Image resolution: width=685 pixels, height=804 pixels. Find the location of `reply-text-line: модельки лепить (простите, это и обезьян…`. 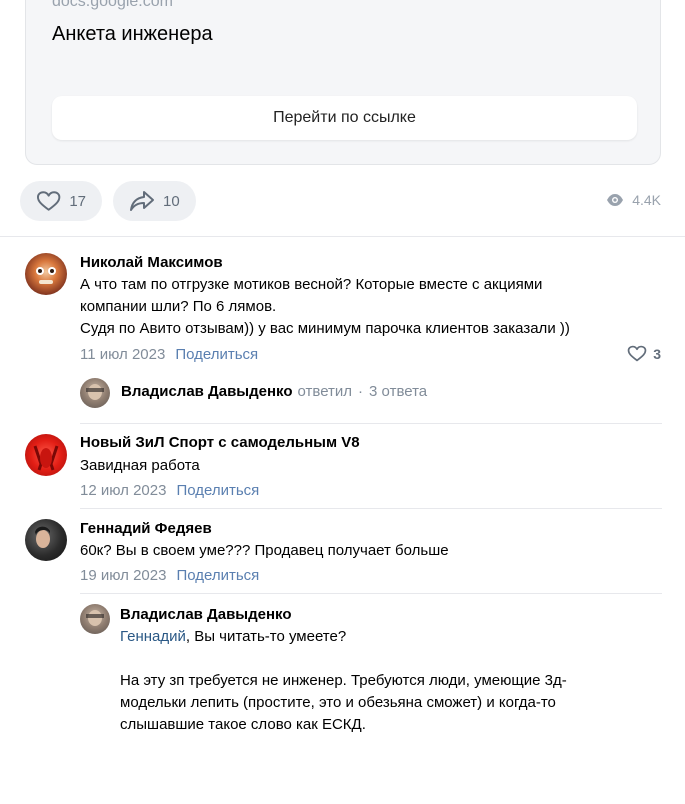

reply-text-line: модельки лепить (простите, это и обезьян… is located at coordinates (338, 702).